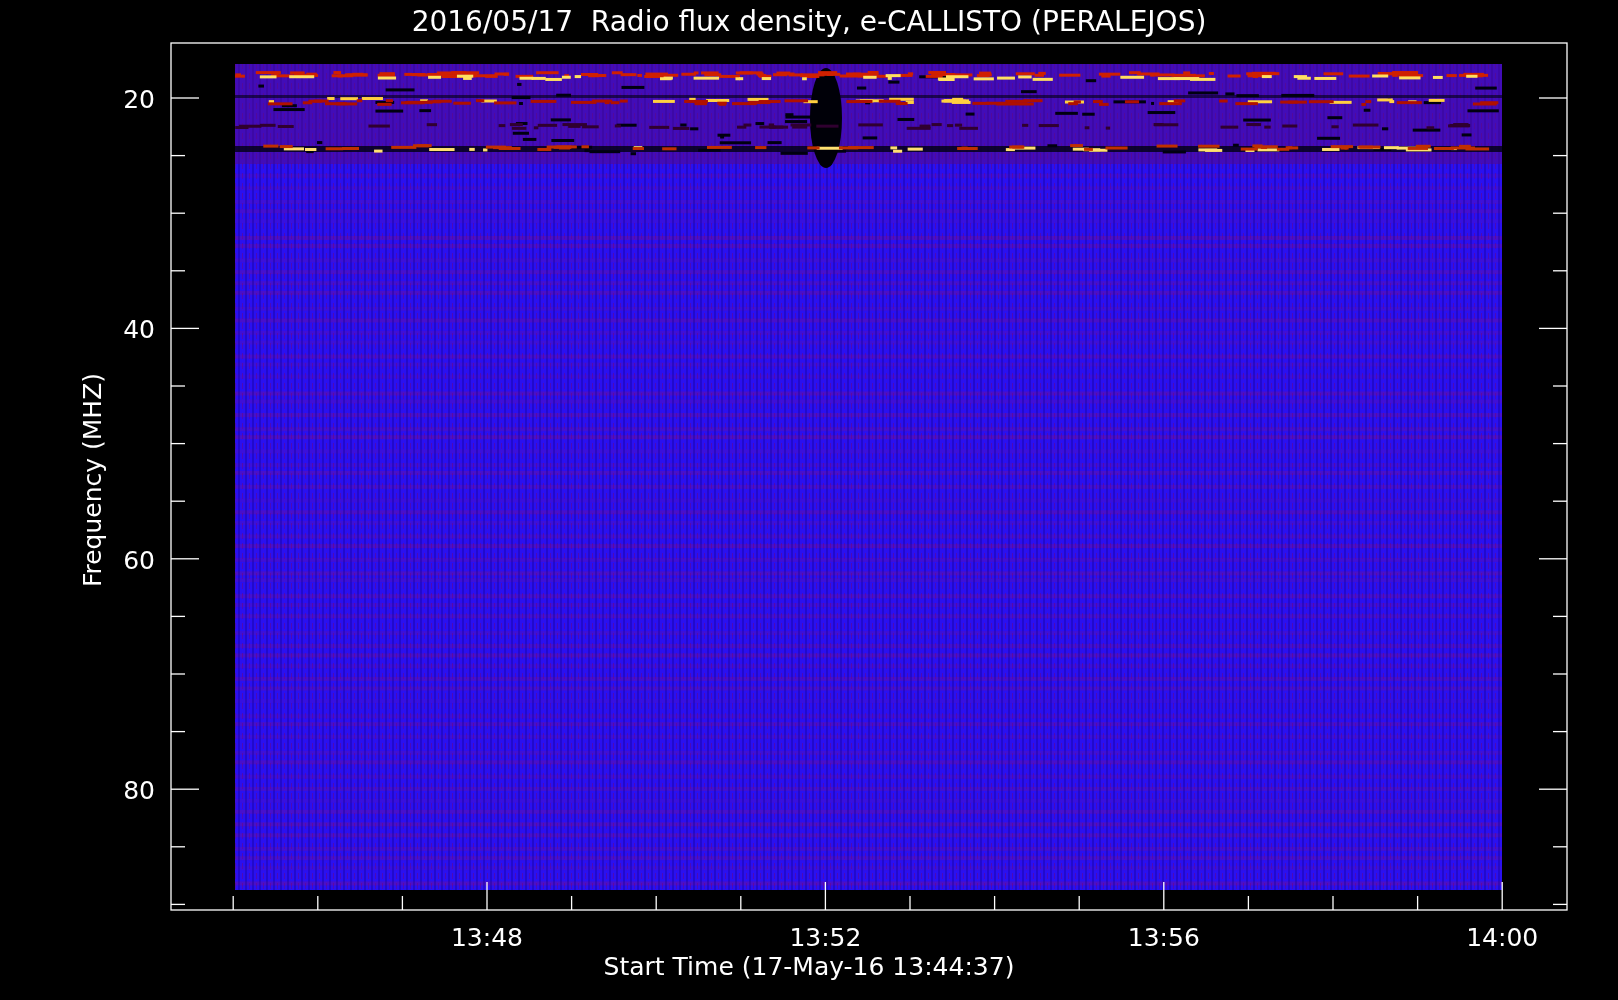 This screenshot has width=1618, height=1000. Describe the element at coordinates (139, 791) in the screenshot. I see `y-tick-label: 80` at that location.